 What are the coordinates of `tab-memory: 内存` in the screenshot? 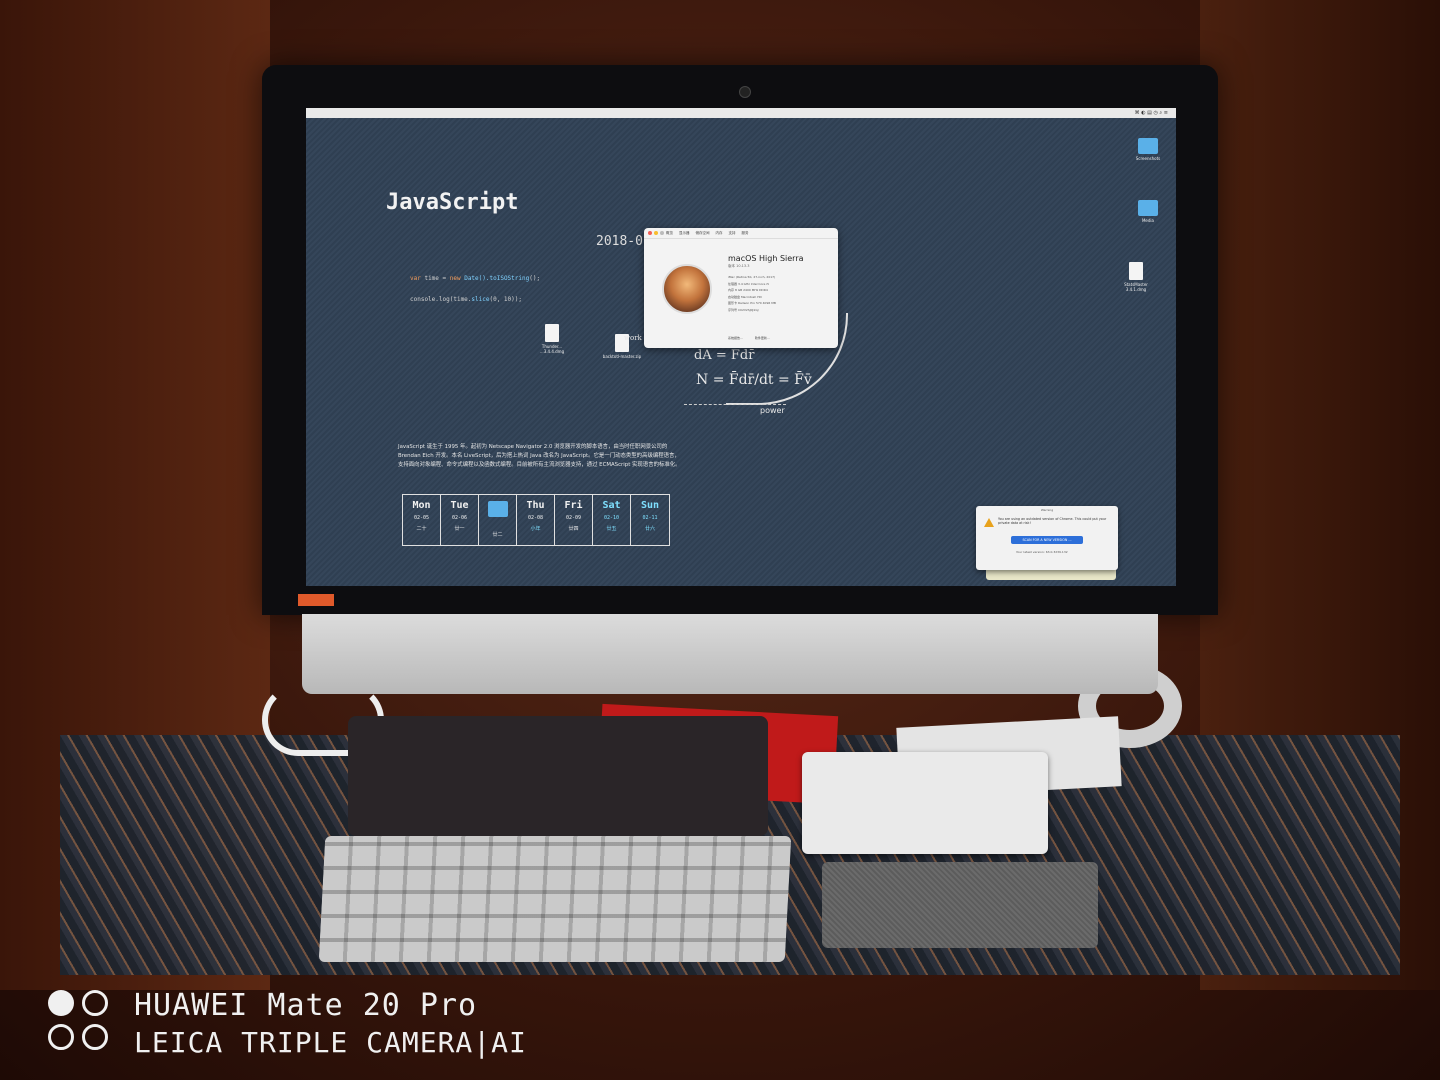 It's located at (719, 233).